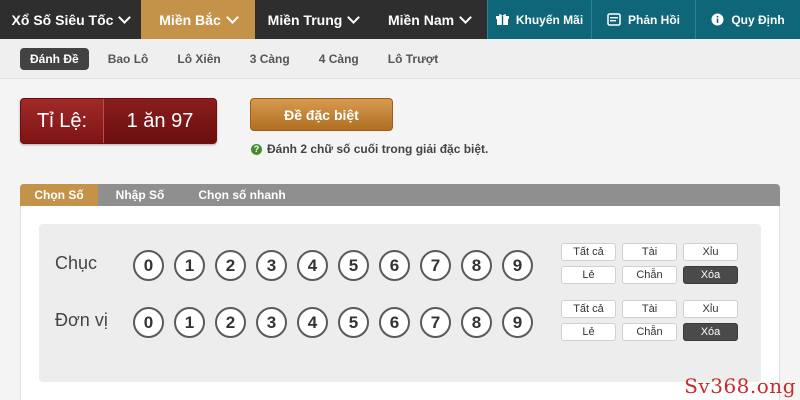 Image resolution: width=800 pixels, height=400 pixels. I want to click on subnav-bao-lo: Bao Lô, so click(128, 59).